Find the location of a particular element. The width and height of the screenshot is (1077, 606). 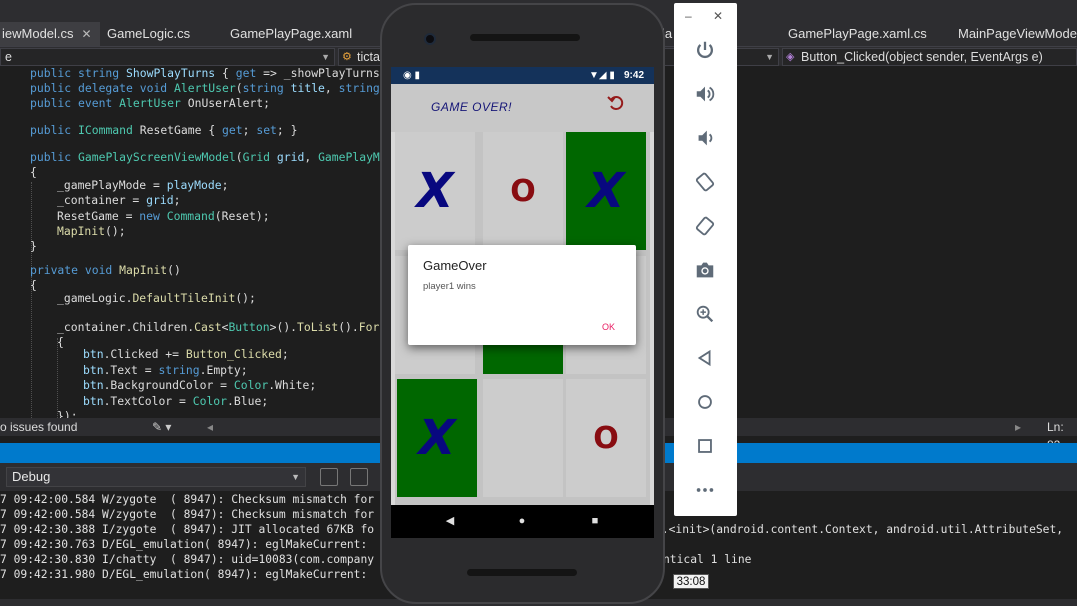

output-source-dropdown: Debug ▼ is located at coordinates (156, 477).